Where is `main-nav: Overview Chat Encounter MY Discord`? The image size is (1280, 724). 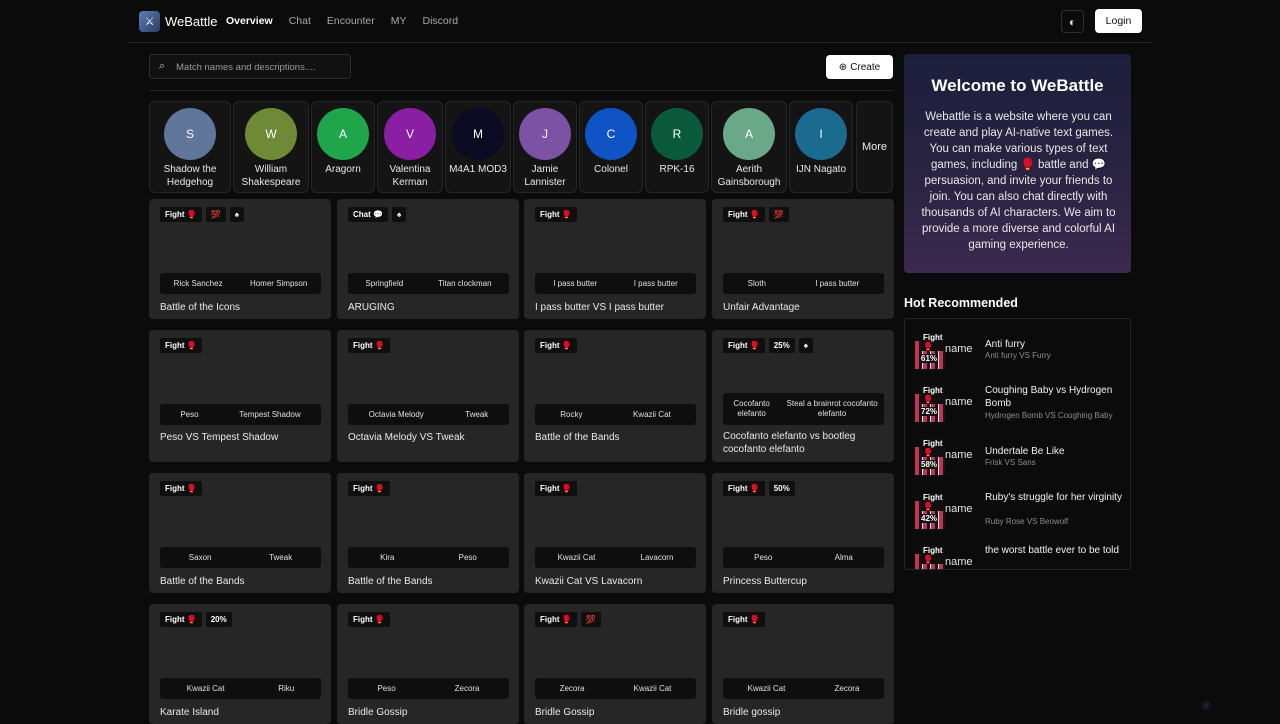
main-nav: Overview Chat Encounter MY Discord is located at coordinates (342, 21).